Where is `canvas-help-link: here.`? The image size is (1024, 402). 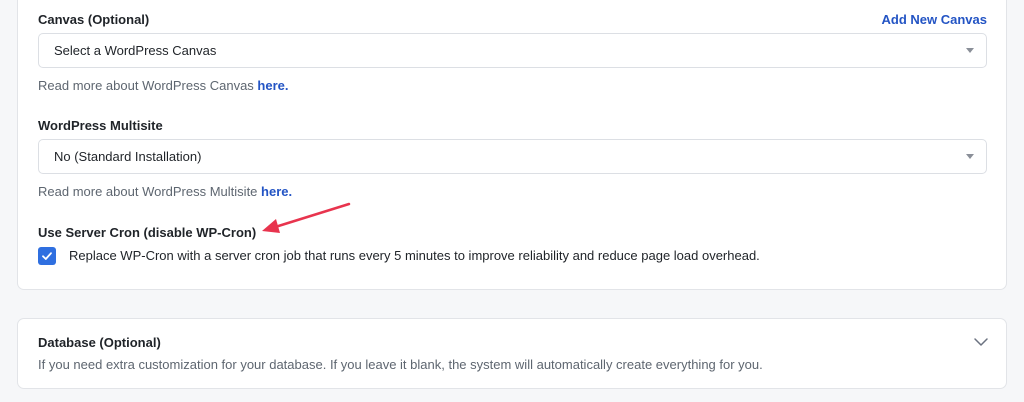
canvas-help-link: here. is located at coordinates (272, 85).